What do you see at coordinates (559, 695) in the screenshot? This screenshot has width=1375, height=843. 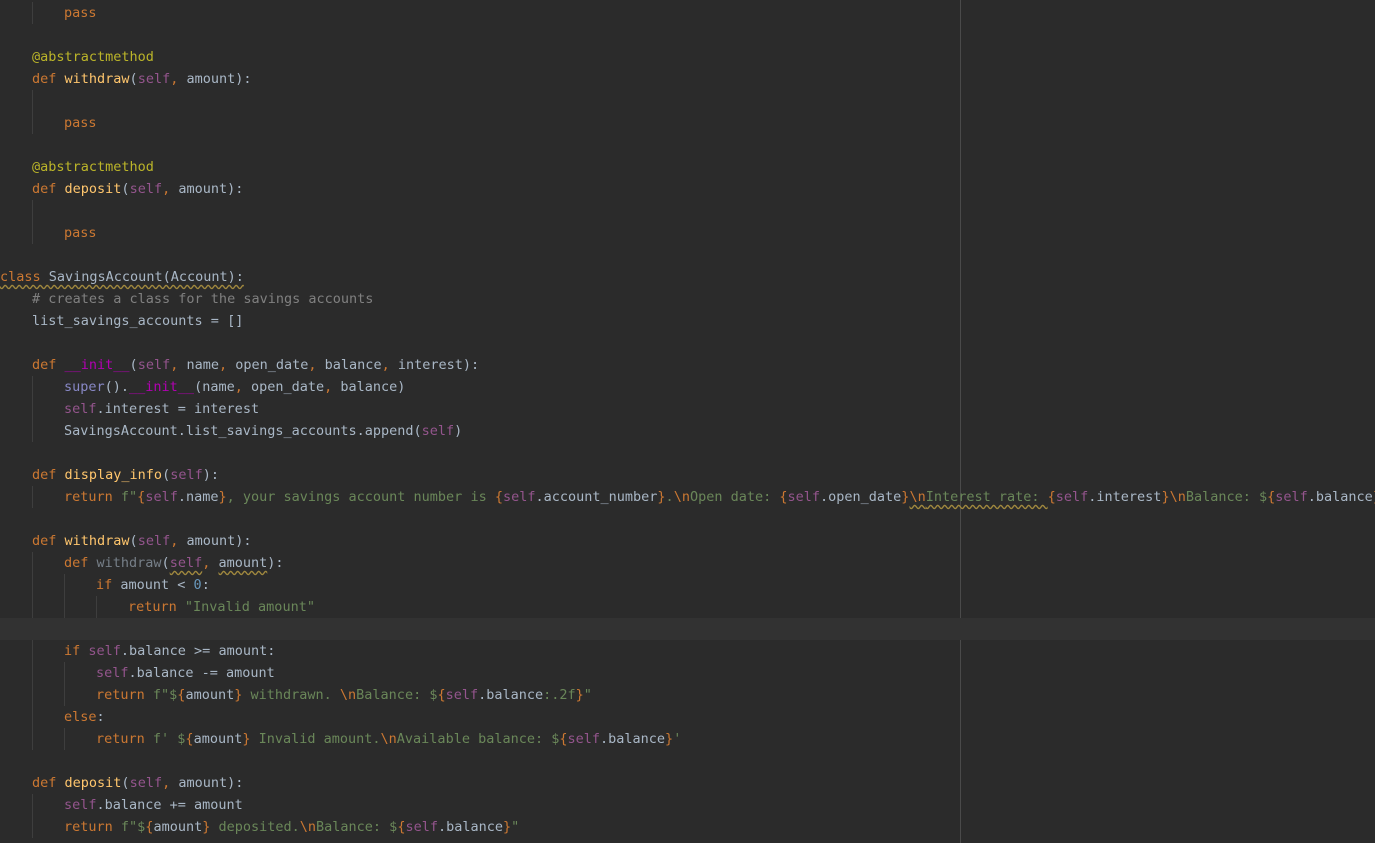 I see `code-token: :.2f` at bounding box center [559, 695].